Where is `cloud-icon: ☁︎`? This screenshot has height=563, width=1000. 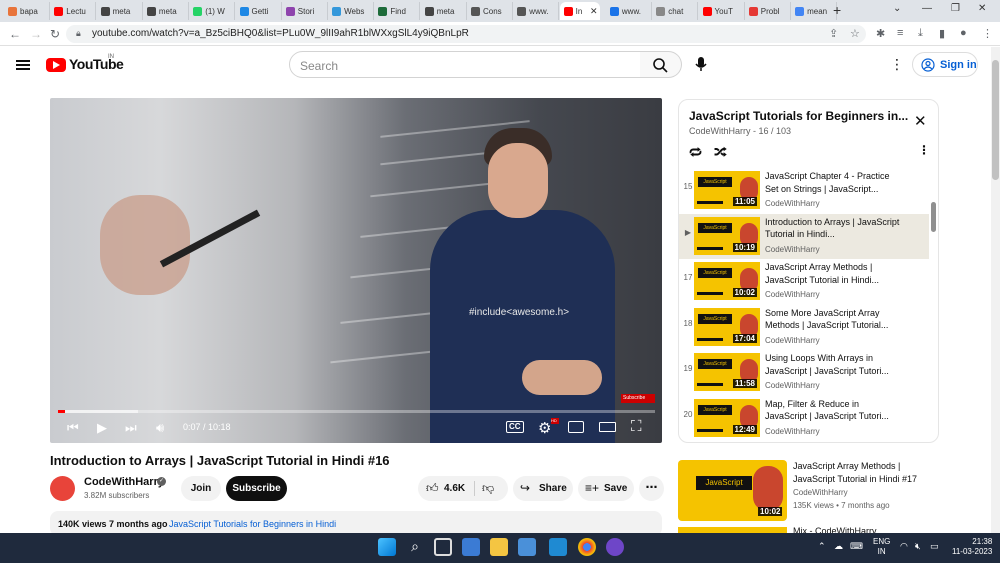
cloud-icon: ☁︎ is located at coordinates (838, 546).